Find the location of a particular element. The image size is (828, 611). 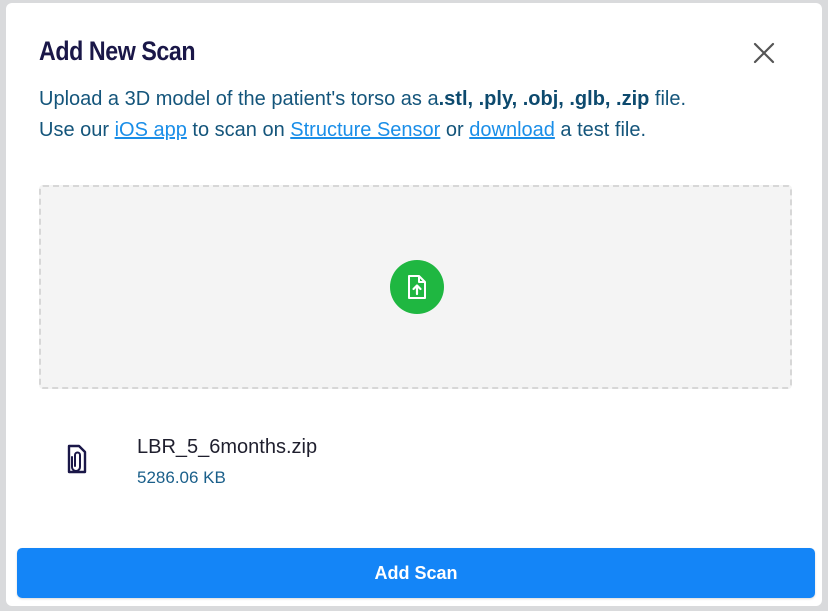

uploaded-file-size: 5286.06 KB is located at coordinates (181, 477).